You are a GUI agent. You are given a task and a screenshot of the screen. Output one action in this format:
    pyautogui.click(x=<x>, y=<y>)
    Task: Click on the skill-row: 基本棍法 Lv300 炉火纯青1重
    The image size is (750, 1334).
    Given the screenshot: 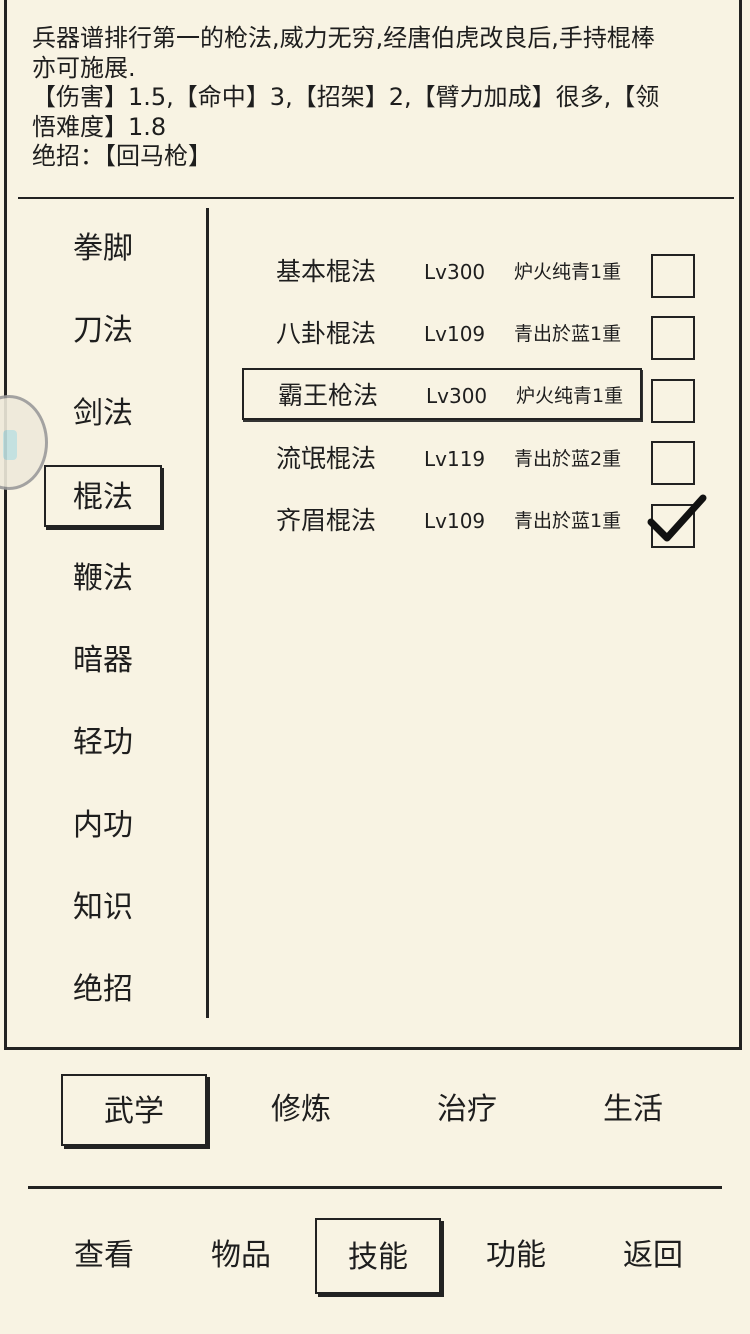 What is the action you would take?
    pyautogui.click(x=442, y=272)
    